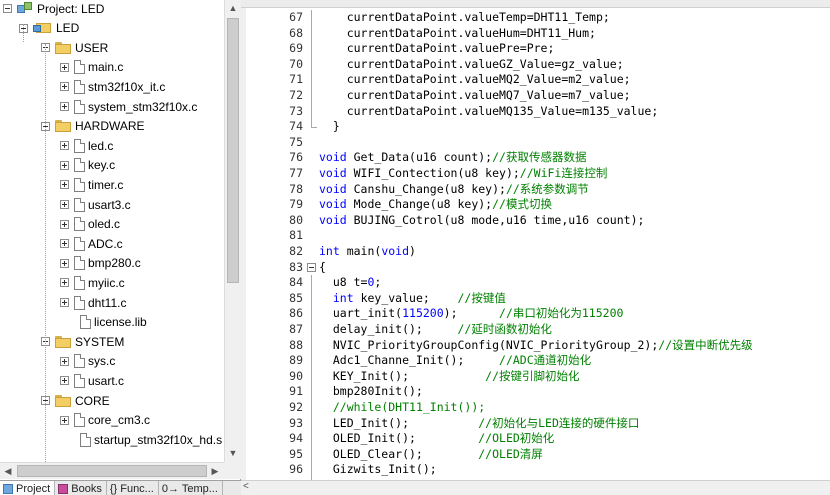  What do you see at coordinates (49, 28) in the screenshot?
I see `tree-target-led: LED` at bounding box center [49, 28].